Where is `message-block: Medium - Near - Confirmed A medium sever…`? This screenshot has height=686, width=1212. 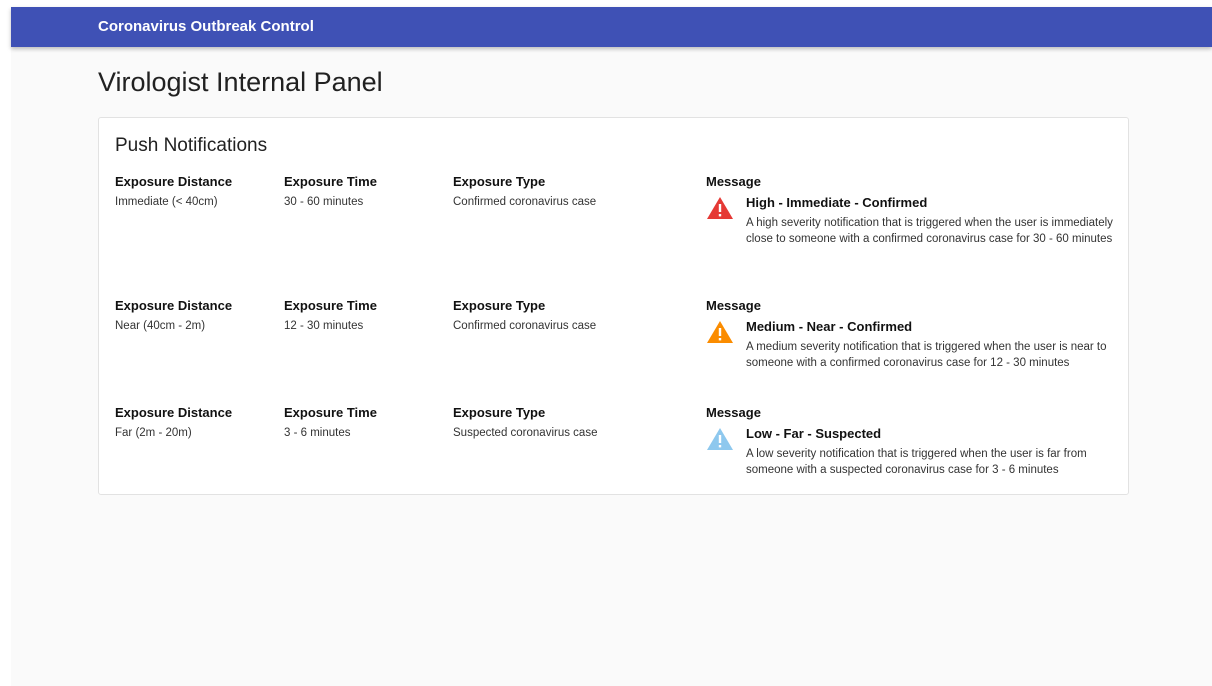 message-block: Medium - Near - Confirmed A medium sever… is located at coordinates (911, 345).